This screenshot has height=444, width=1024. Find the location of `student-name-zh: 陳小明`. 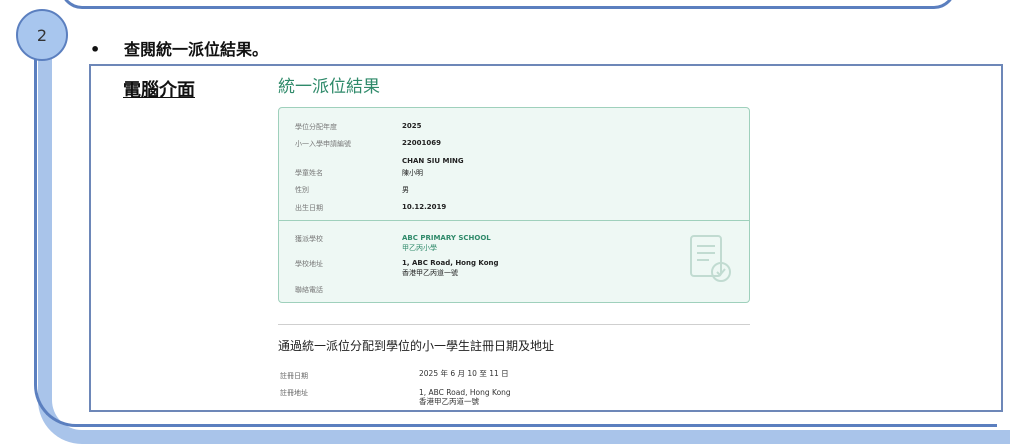

student-name-zh: 陳小明 is located at coordinates (412, 173).